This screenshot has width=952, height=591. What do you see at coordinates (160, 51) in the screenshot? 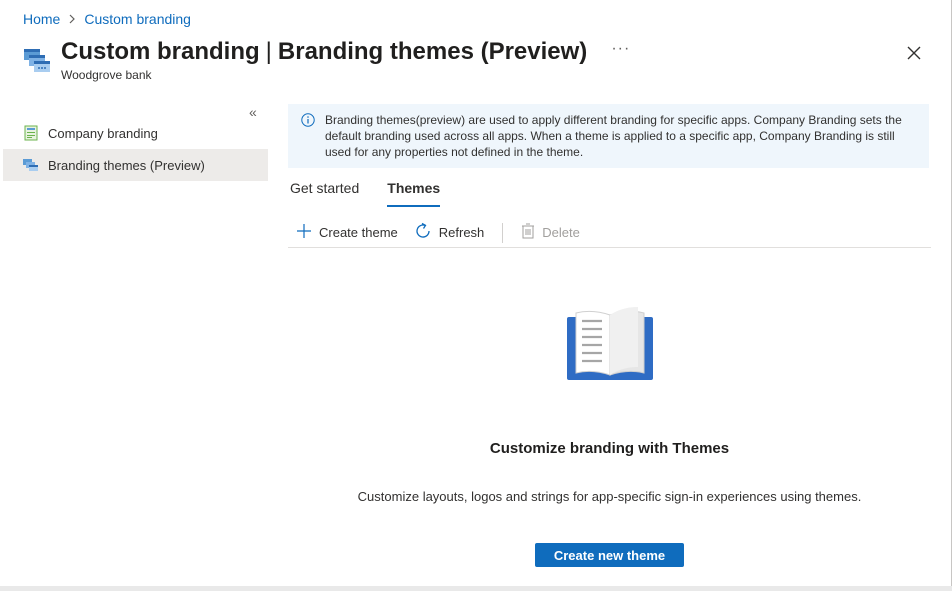
I see `page-title-bold: Custom branding` at bounding box center [160, 51].